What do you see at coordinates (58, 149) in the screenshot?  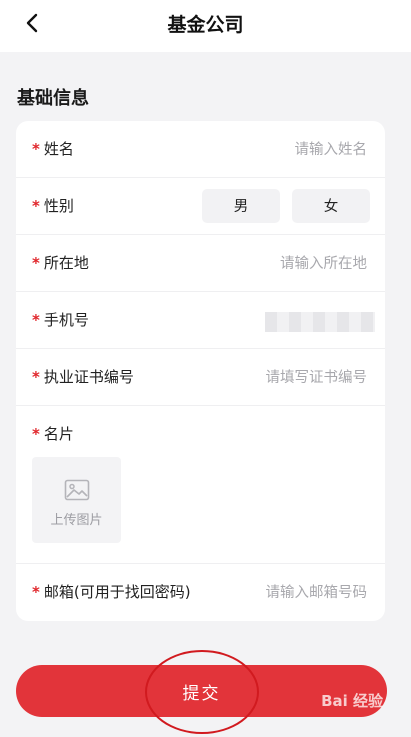 I see `name-label-text: 姓名` at bounding box center [58, 149].